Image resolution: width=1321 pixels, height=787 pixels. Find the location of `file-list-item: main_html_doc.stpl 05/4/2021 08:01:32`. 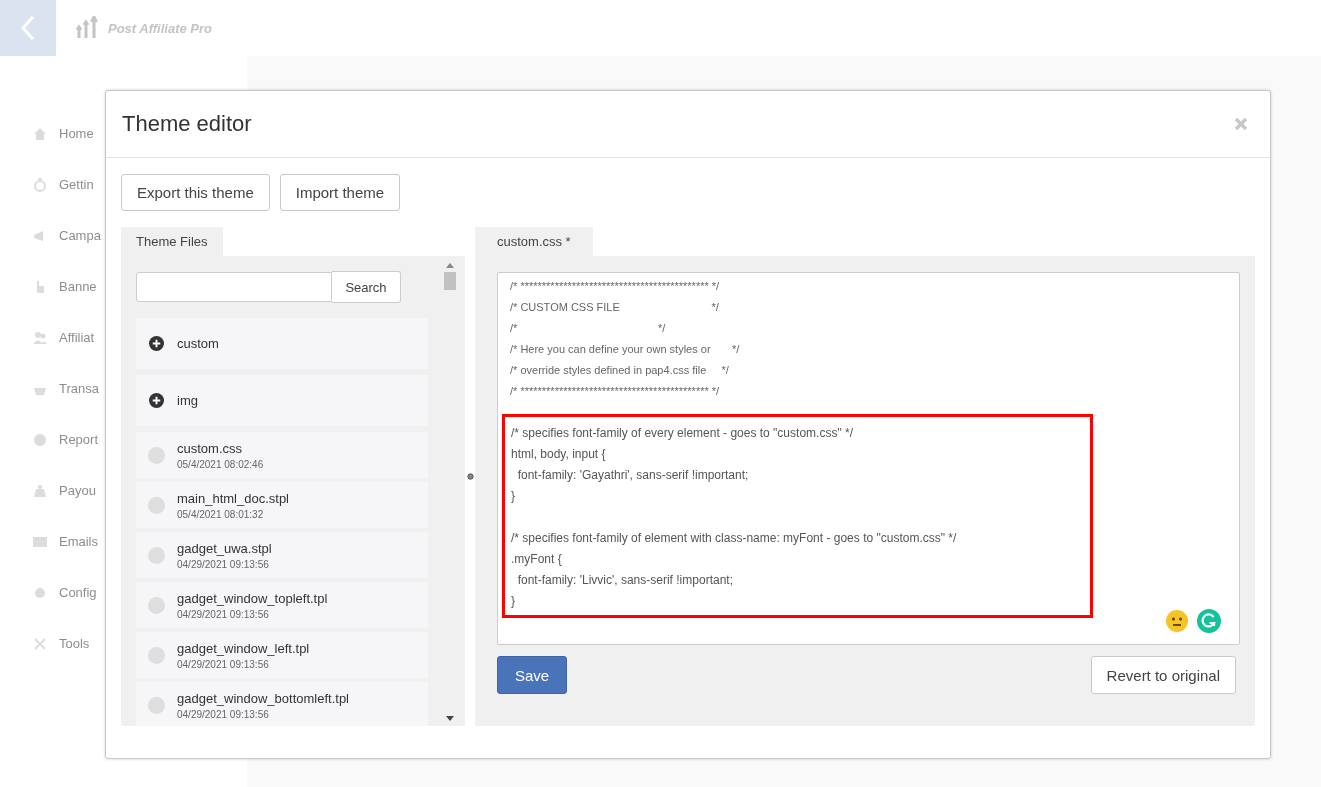

file-list-item: main_html_doc.stpl 05/4/2021 08:01:32 is located at coordinates (282, 505).